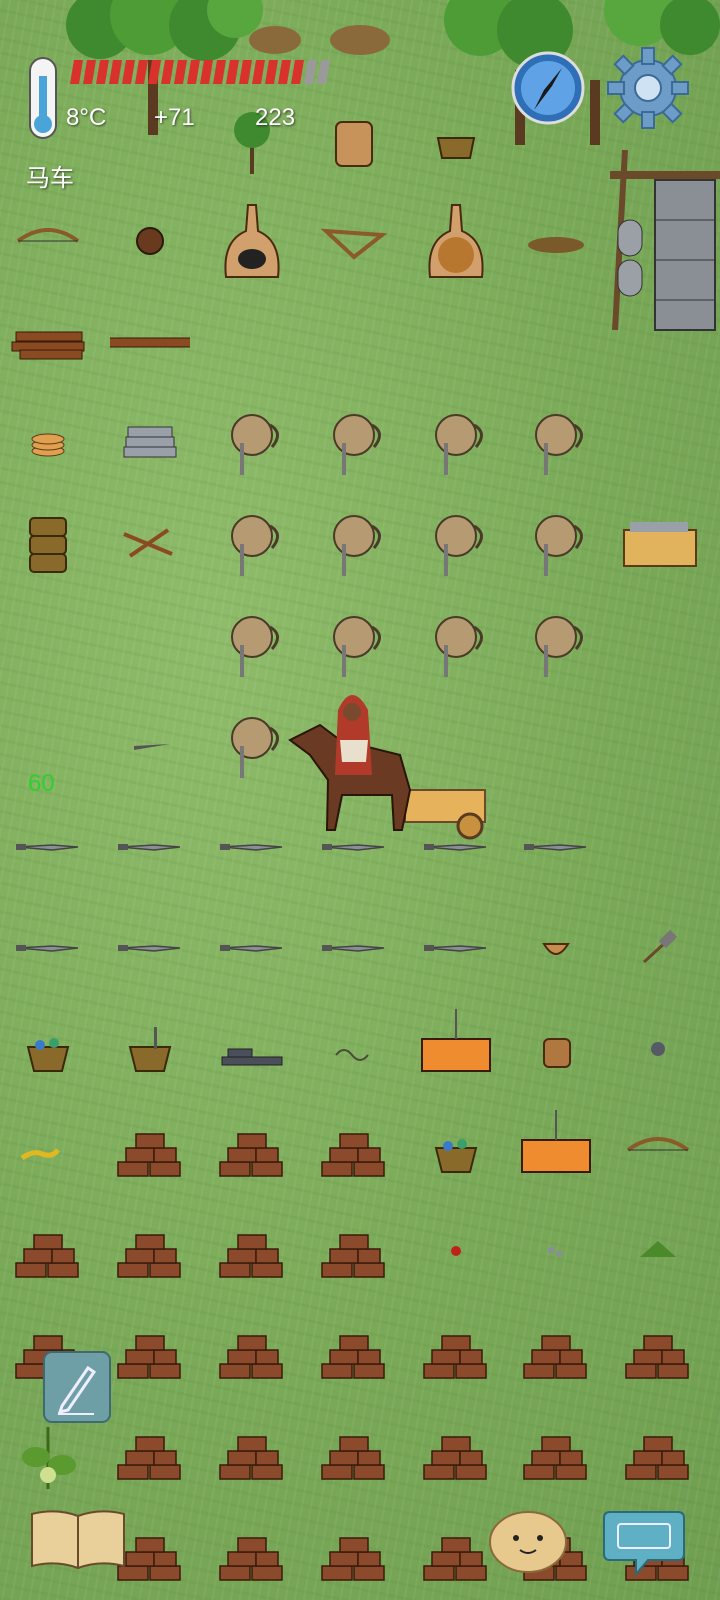  I want to click on burdock-icon, so click(150, 241).